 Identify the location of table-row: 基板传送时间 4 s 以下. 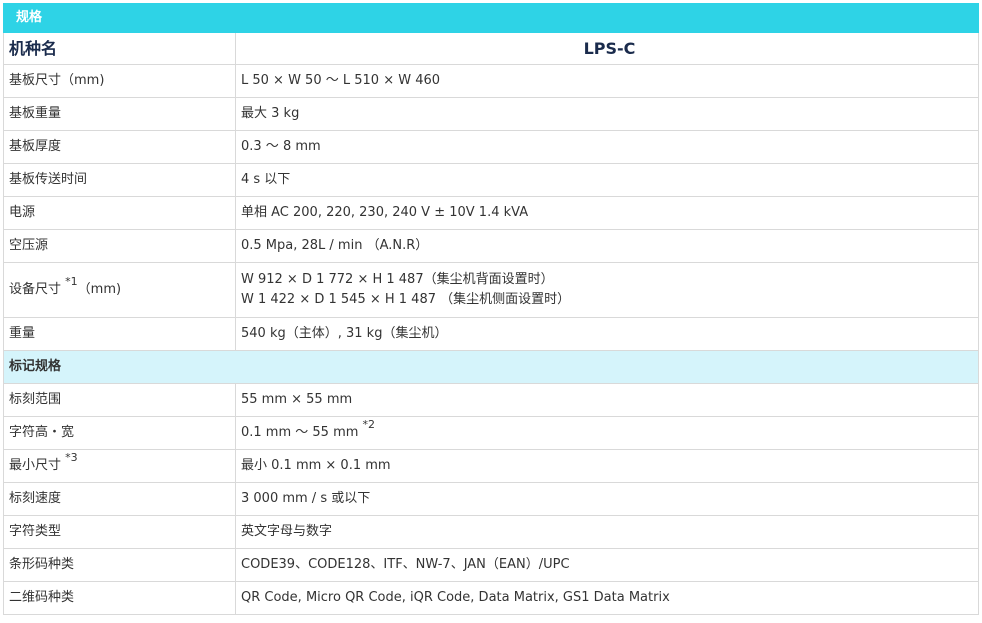
(491, 180).